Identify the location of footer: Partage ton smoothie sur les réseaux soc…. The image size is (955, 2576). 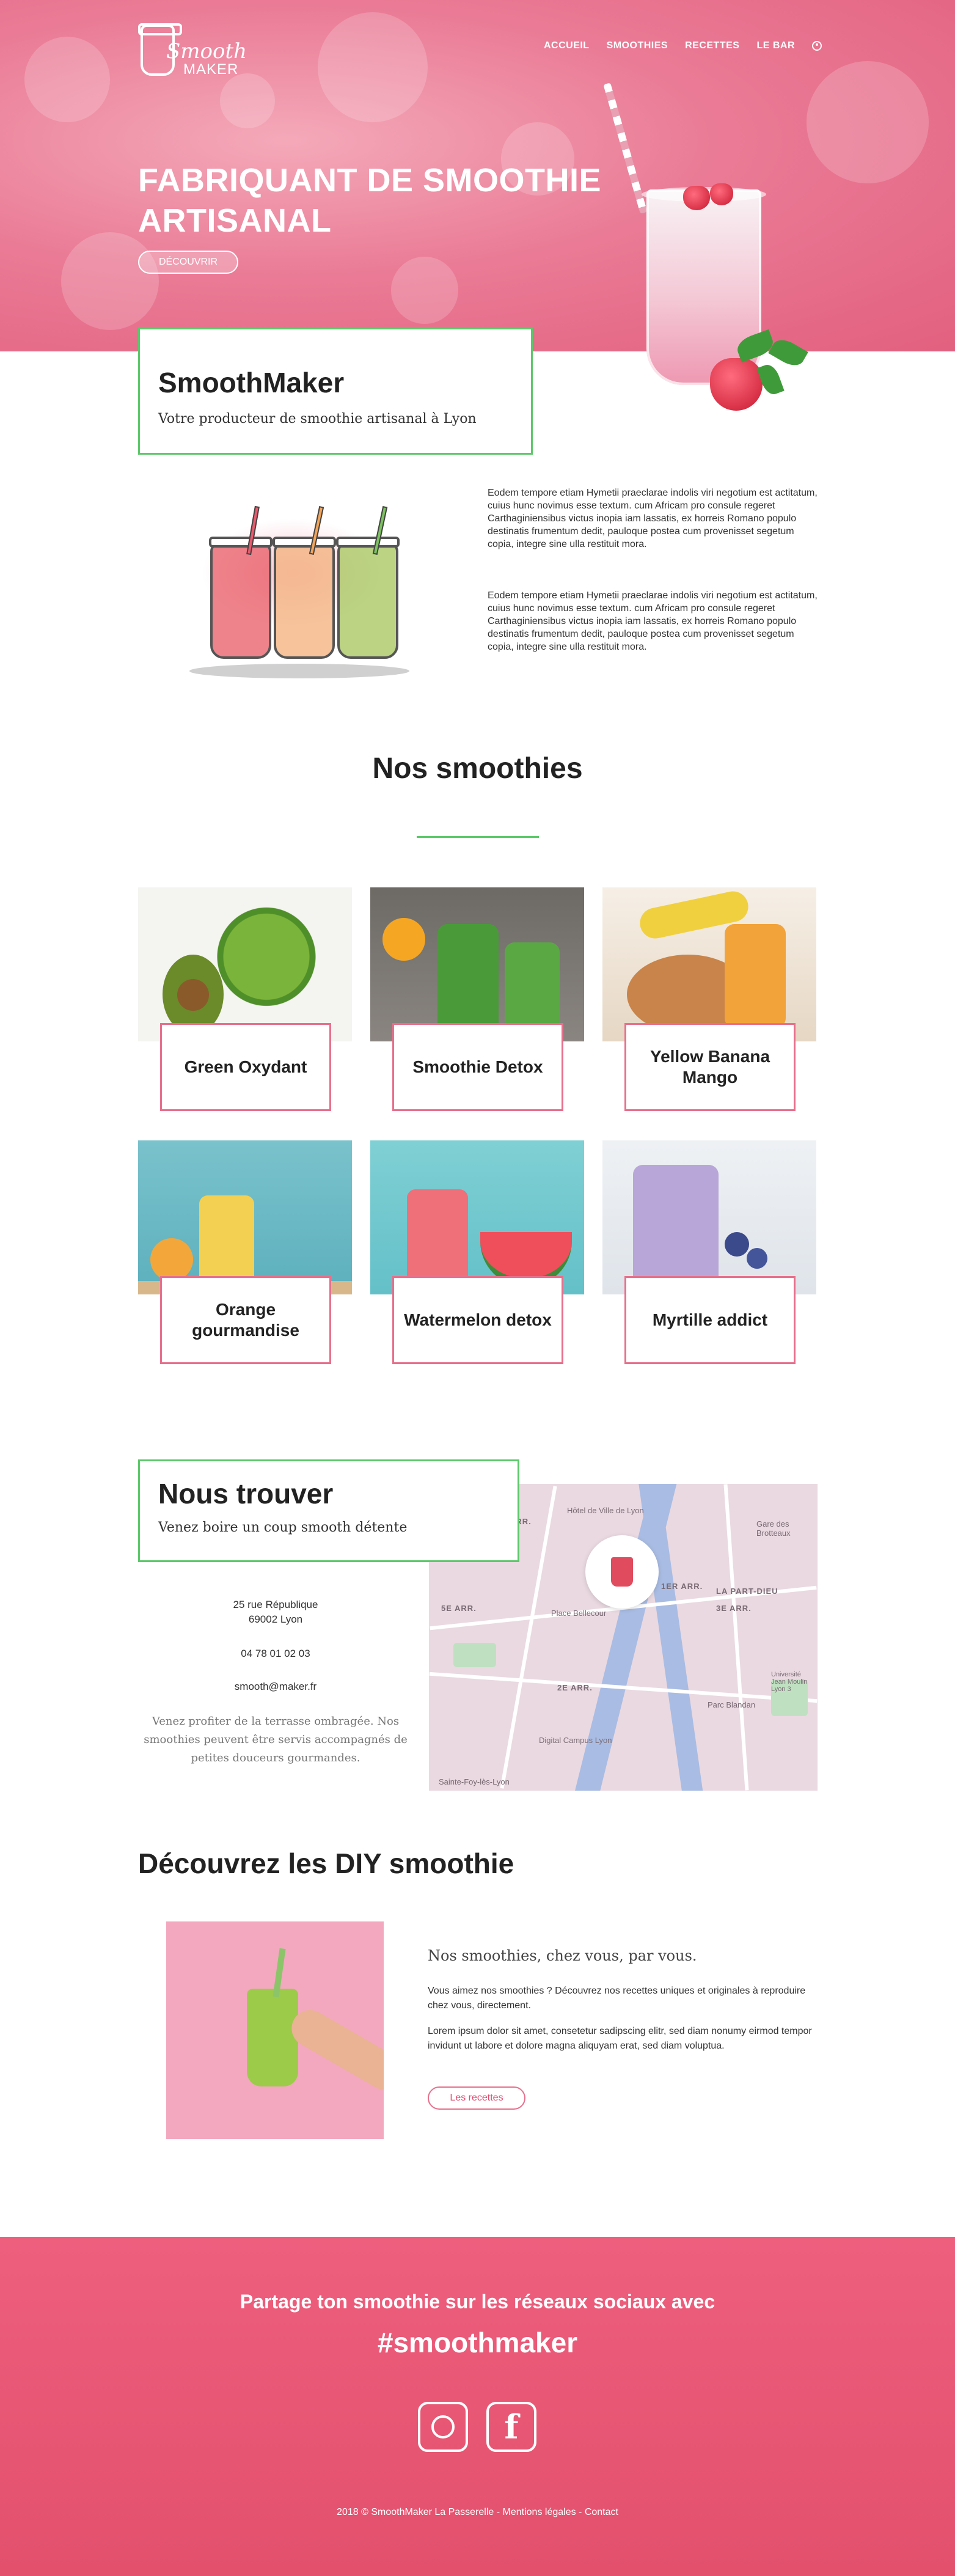
(477, 2406).